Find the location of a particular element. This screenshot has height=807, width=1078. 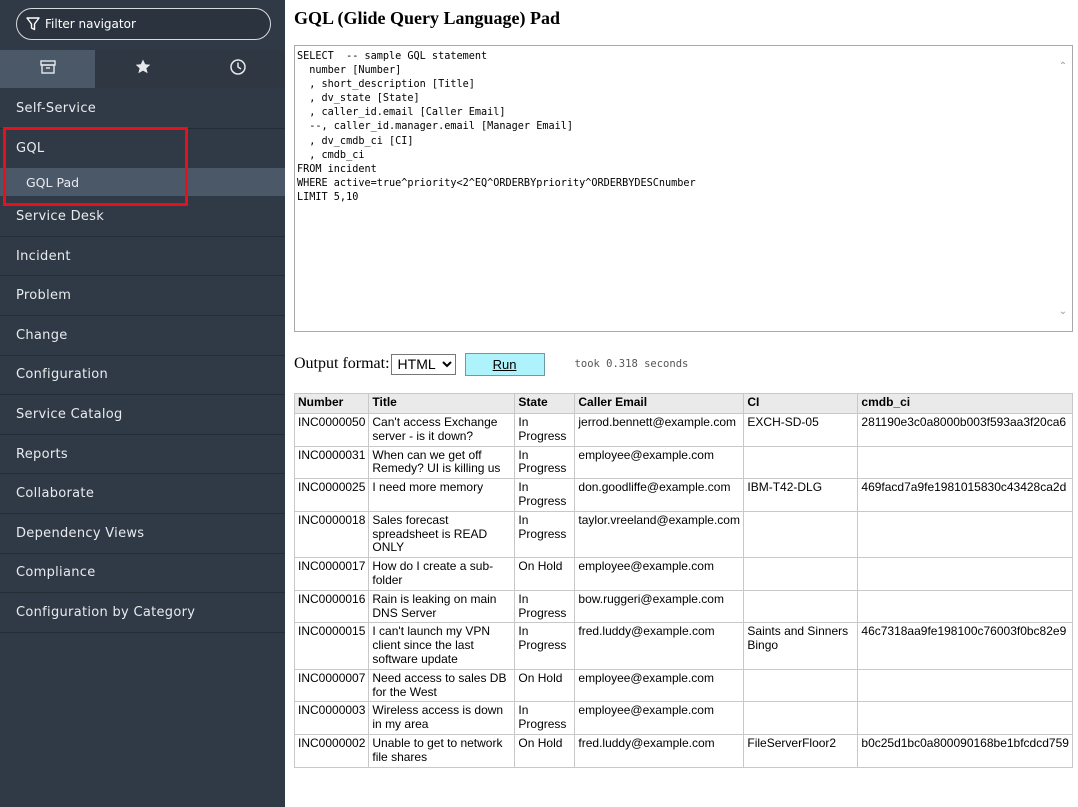

sidebar-item-reports: Reports is located at coordinates (142, 455).